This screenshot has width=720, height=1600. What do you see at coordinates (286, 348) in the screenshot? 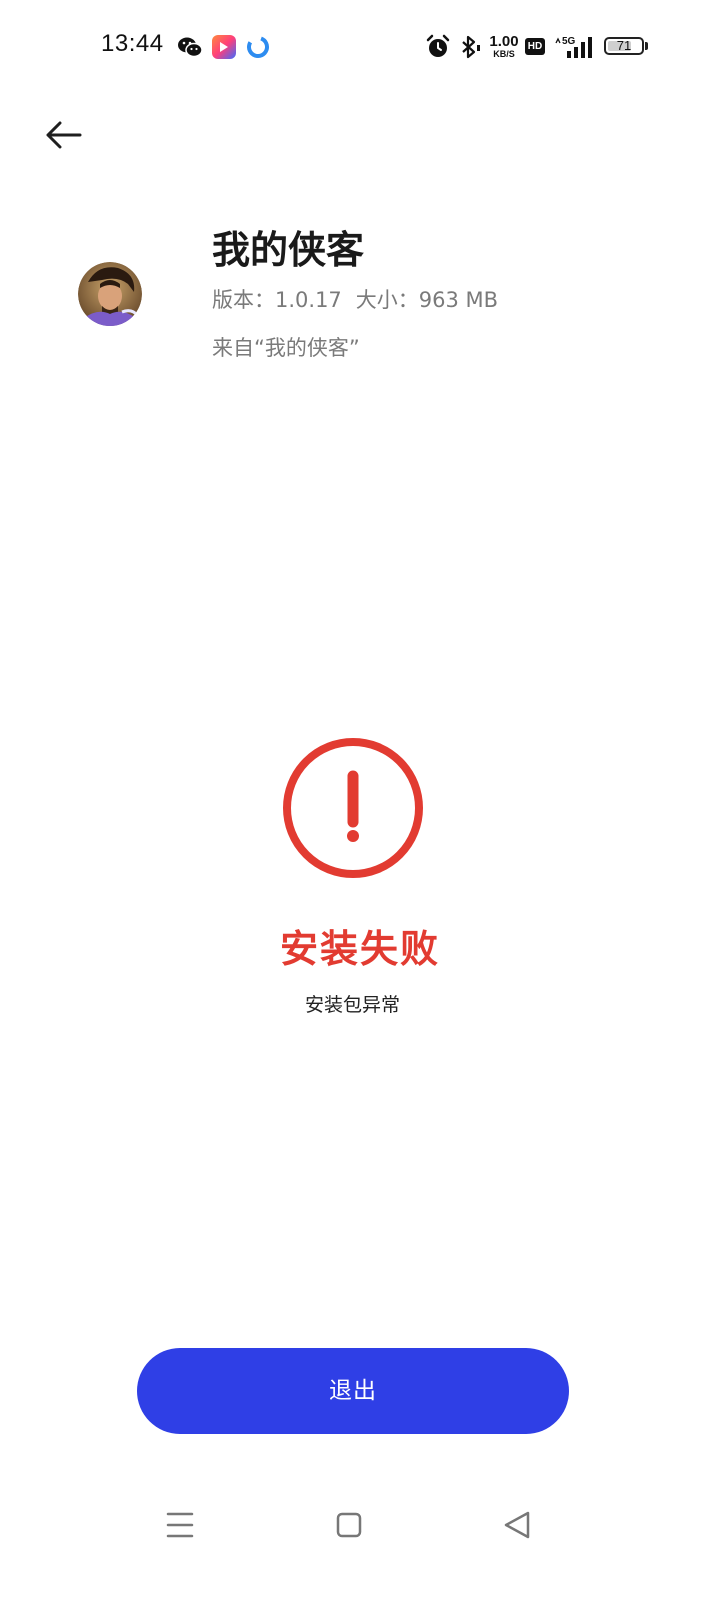
I see `app-source: 来自“我的侠客”` at bounding box center [286, 348].